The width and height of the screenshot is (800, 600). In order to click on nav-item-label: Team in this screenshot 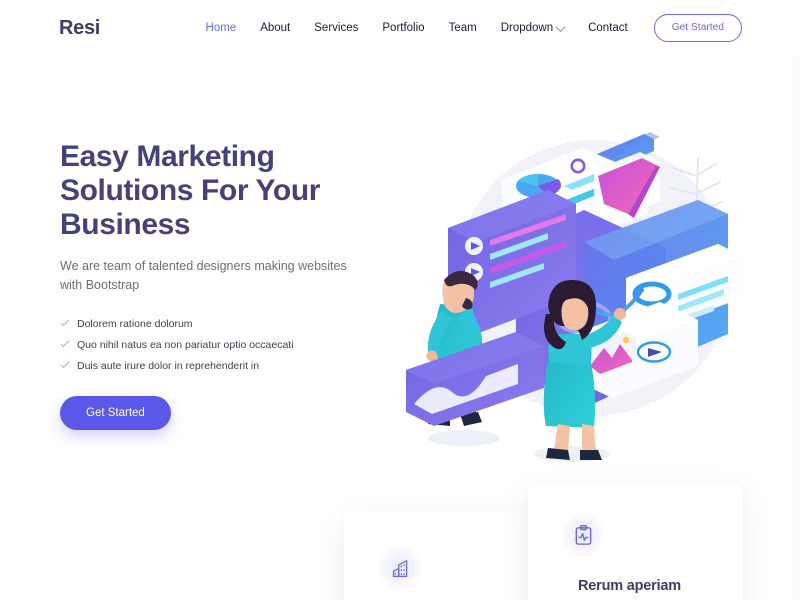, I will do `click(462, 28)`.